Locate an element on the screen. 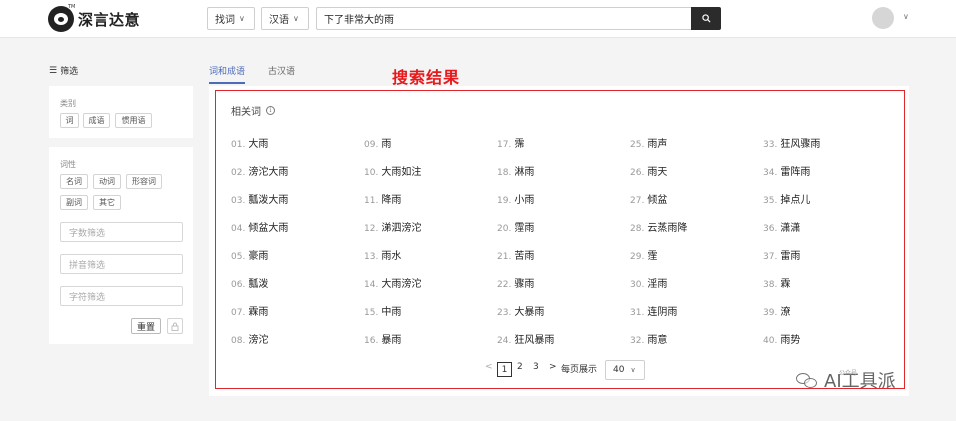 This screenshot has width=956, height=421. page-3-button: 3 is located at coordinates (536, 367).